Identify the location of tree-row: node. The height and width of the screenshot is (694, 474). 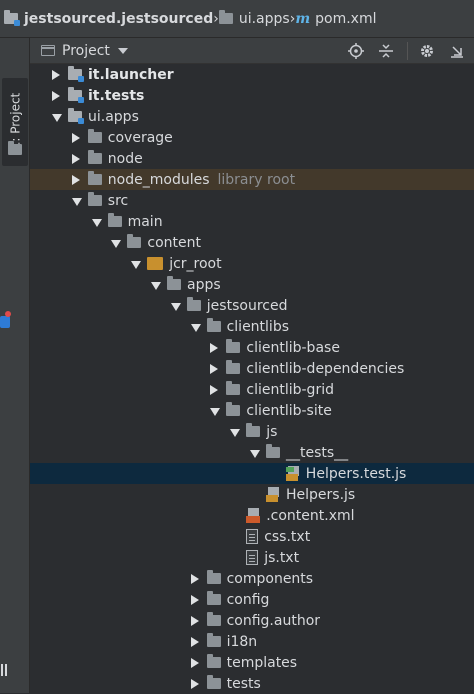
(252, 158).